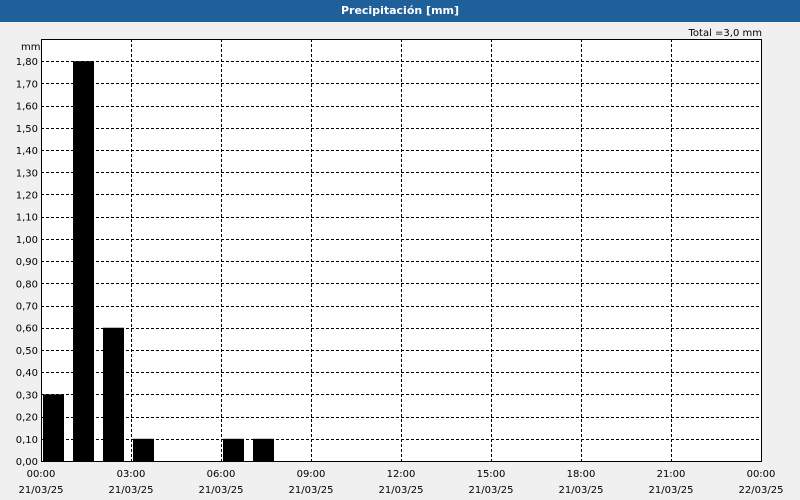  What do you see at coordinates (725, 33) in the screenshot?
I see `total-label: Total =3,0 mm` at bounding box center [725, 33].